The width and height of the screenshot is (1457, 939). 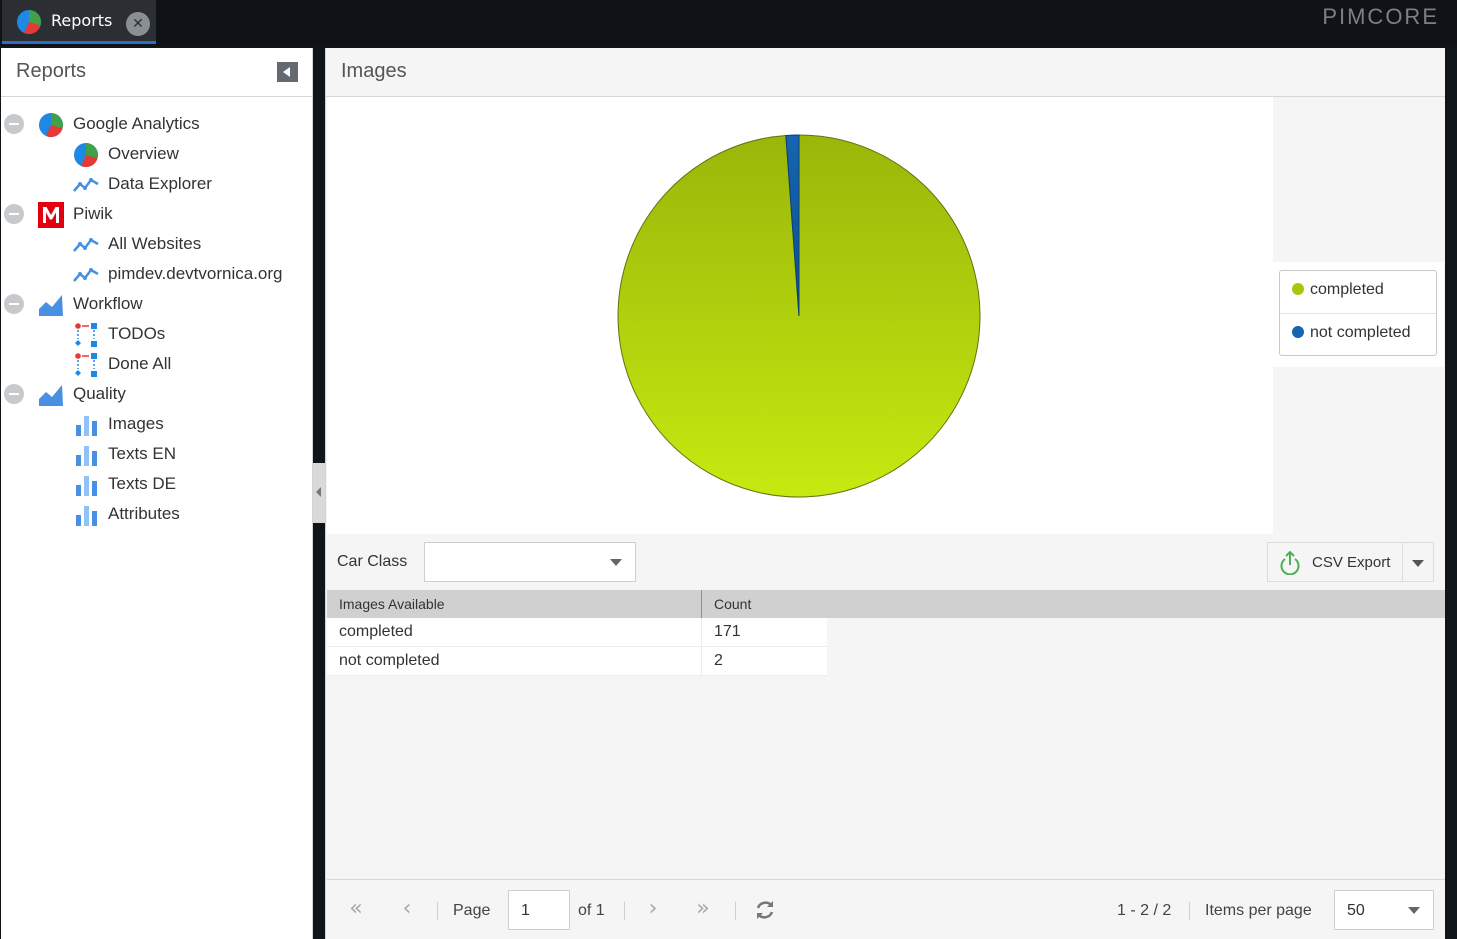 What do you see at coordinates (764, 604) in the screenshot?
I see `column-header-count: Count` at bounding box center [764, 604].